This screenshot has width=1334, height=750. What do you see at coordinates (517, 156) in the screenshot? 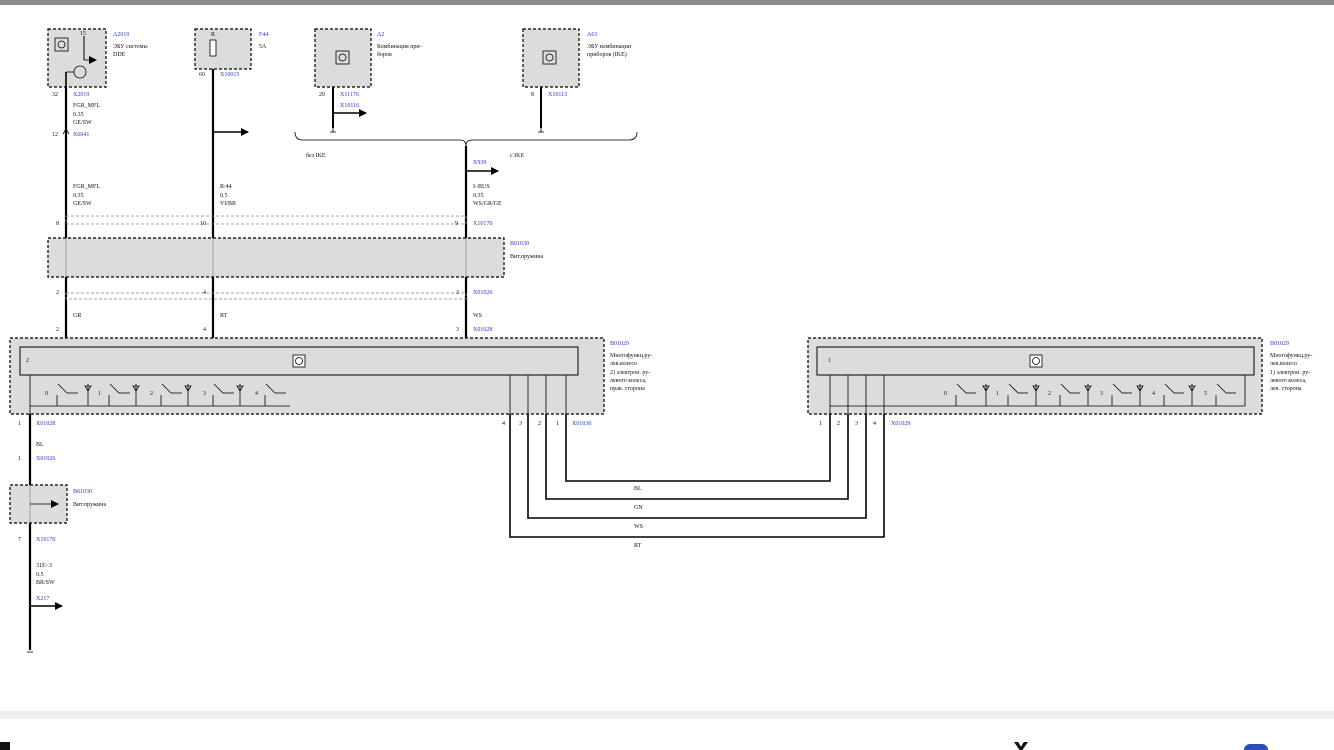
I see `label-s-ike: с IKE` at bounding box center [517, 156].